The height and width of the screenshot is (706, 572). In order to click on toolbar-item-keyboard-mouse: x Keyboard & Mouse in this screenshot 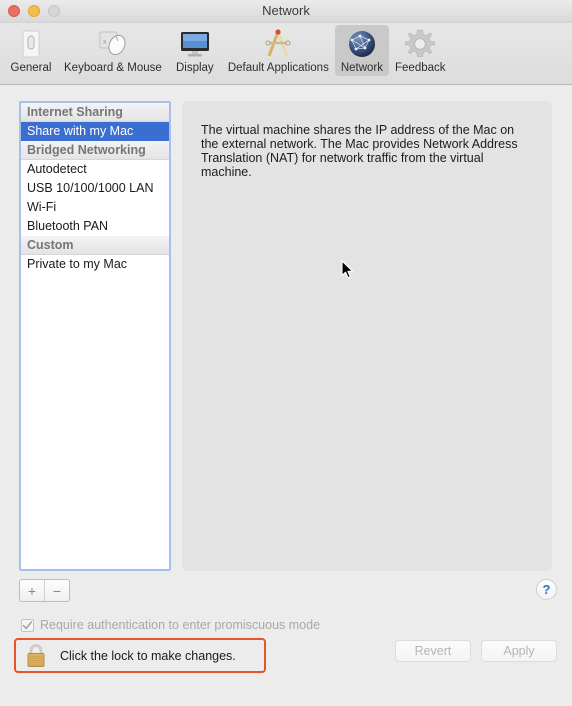, I will do `click(113, 50)`.